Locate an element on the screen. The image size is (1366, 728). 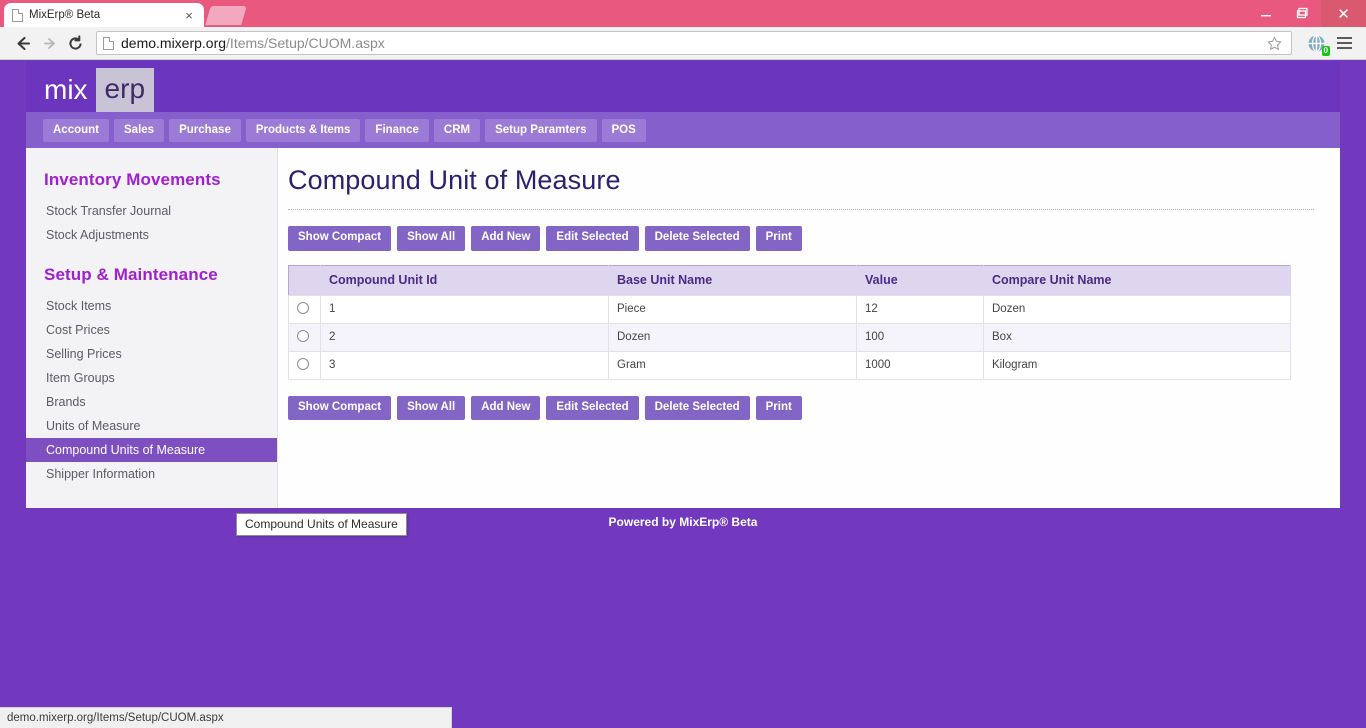
minimize-window-button is located at coordinates (1265, 13).